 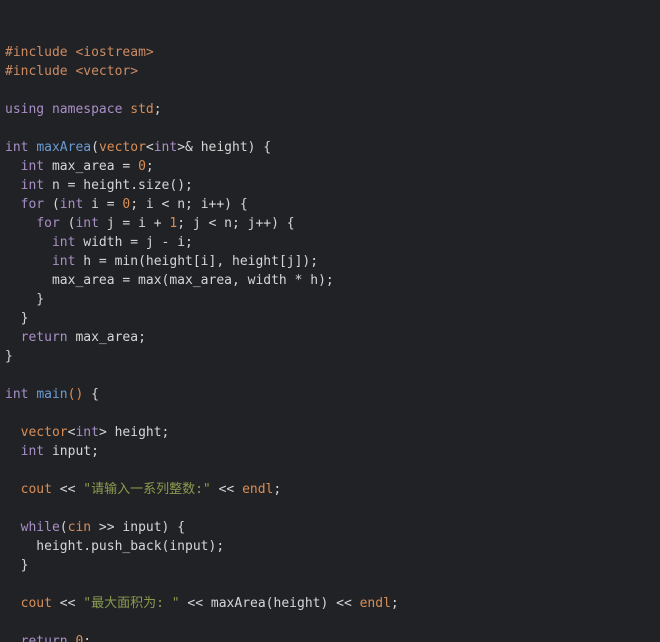 I want to click on code-line: int width = j - i;, so click(x=332, y=242).